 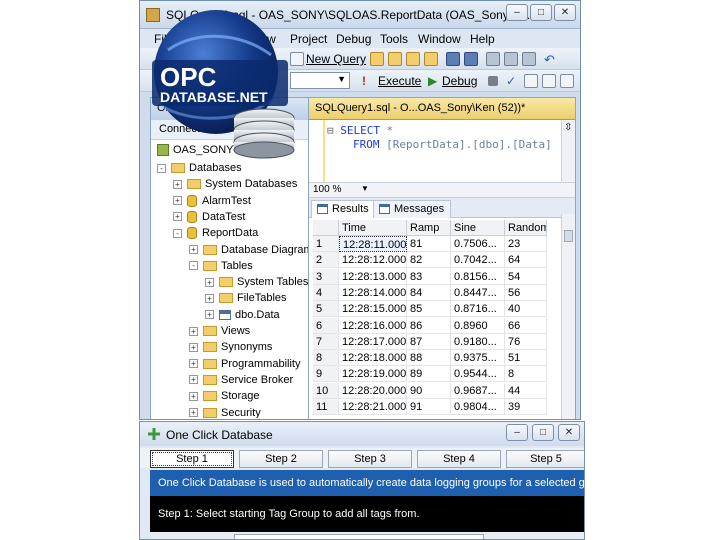 What do you see at coordinates (241, 380) in the screenshot?
I see `tree-node: + Service Broker` at bounding box center [241, 380].